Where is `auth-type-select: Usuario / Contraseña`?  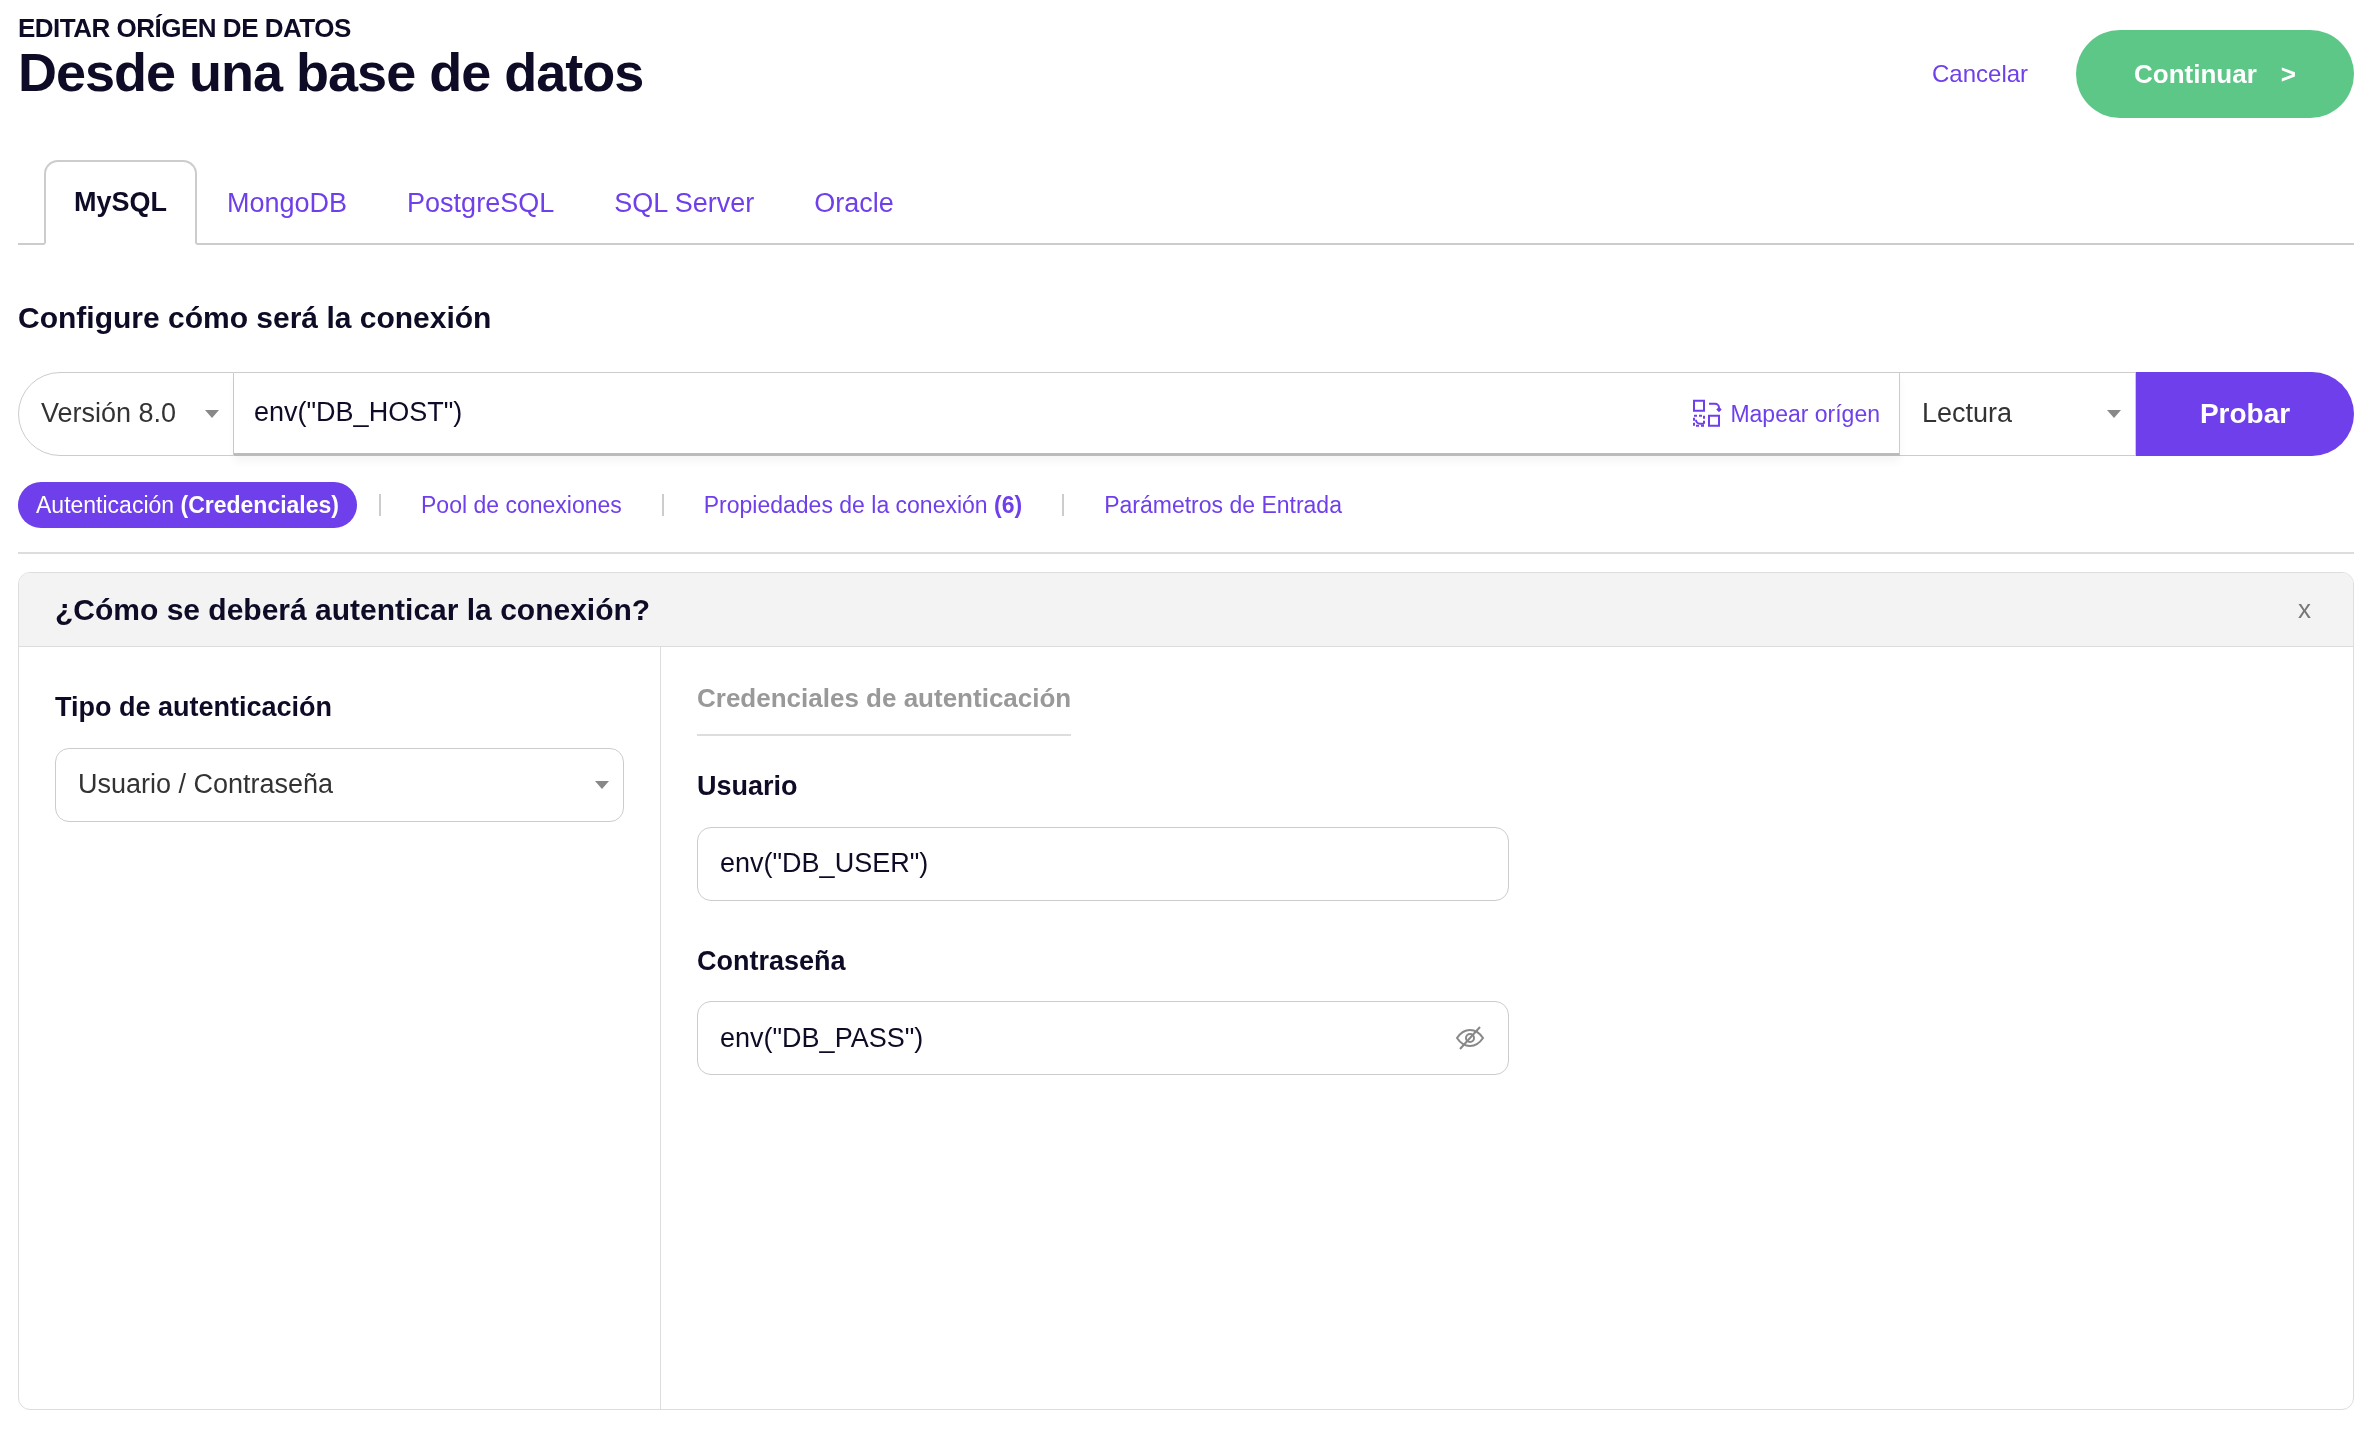 auth-type-select: Usuario / Contraseña is located at coordinates (339, 784).